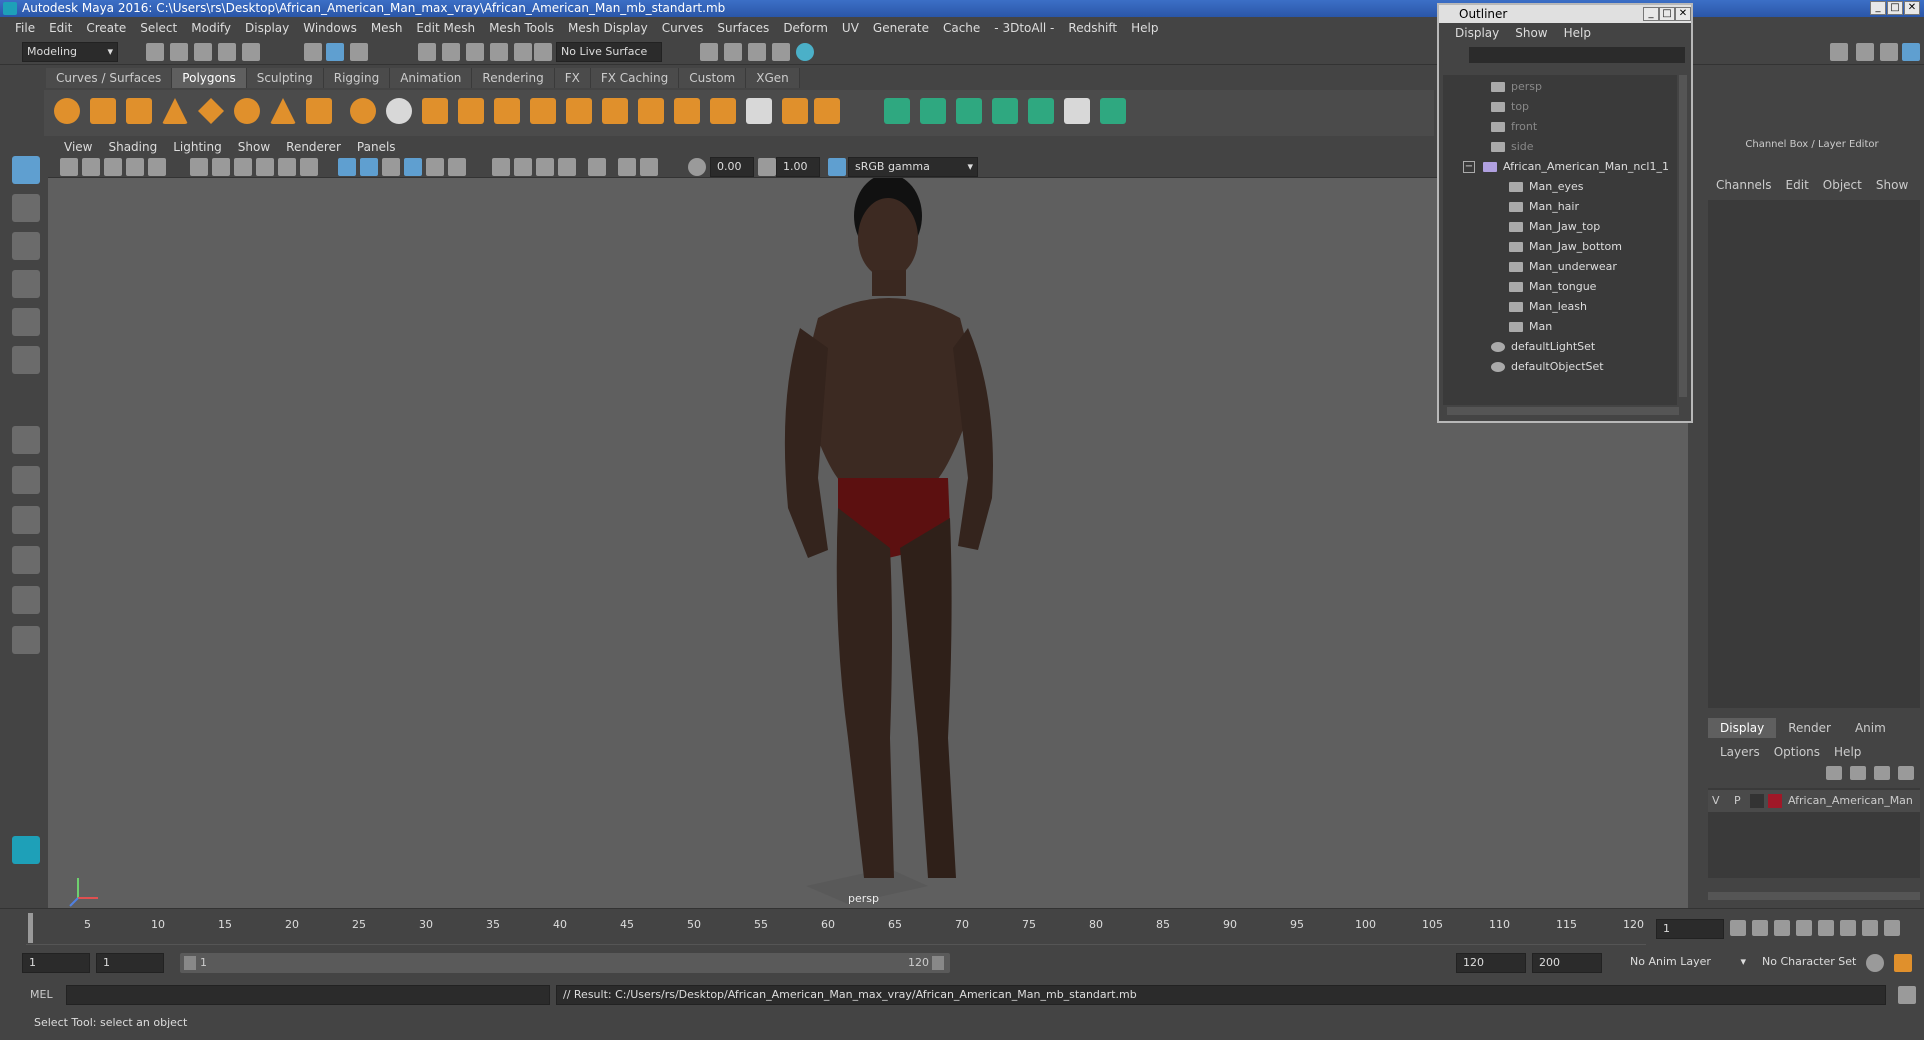  I want to click on xray-joints-icon, so click(649, 167).